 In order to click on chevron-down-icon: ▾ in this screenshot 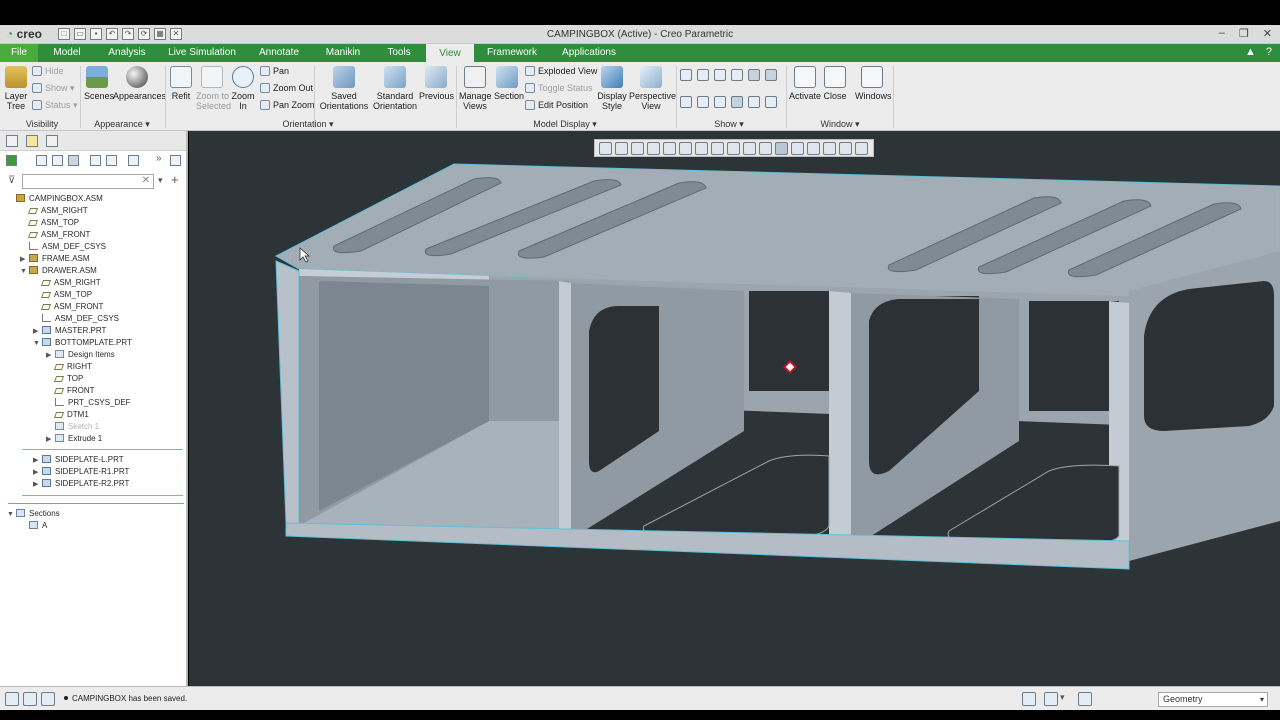, I will do `click(1062, 697)`.